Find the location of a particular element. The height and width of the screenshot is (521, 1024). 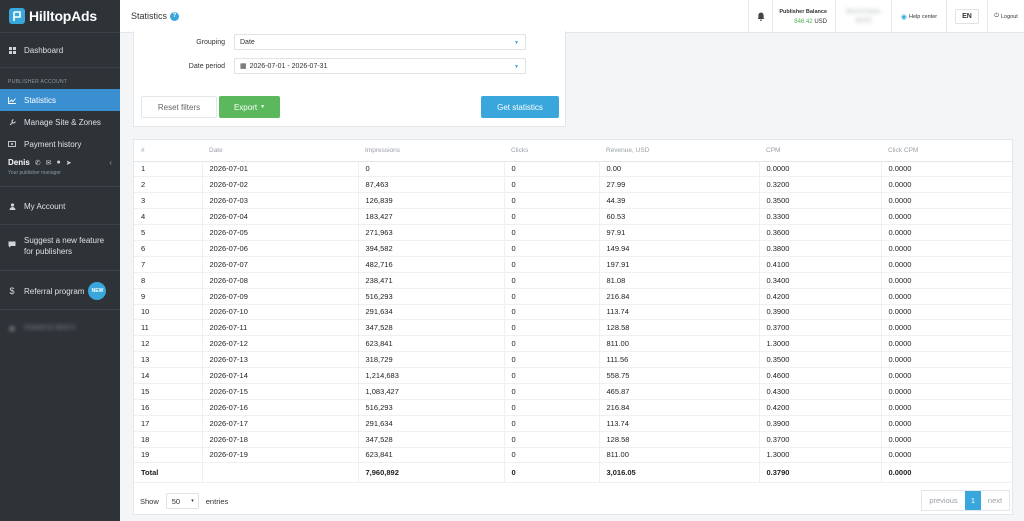

per-page-select: 50 ▾ is located at coordinates (182, 501).